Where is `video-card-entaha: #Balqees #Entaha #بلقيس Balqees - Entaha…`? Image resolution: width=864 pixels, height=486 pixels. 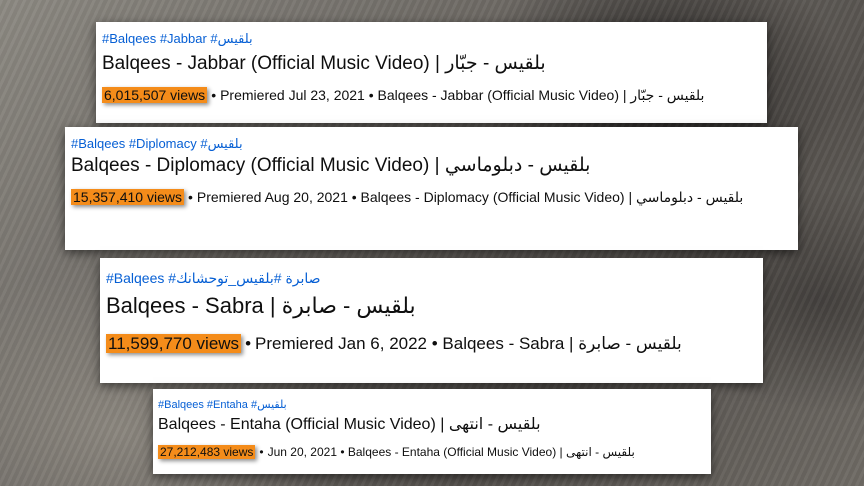
video-card-entaha: #Balqees #Entaha #بلقيس Balqees - Entaha… is located at coordinates (432, 431).